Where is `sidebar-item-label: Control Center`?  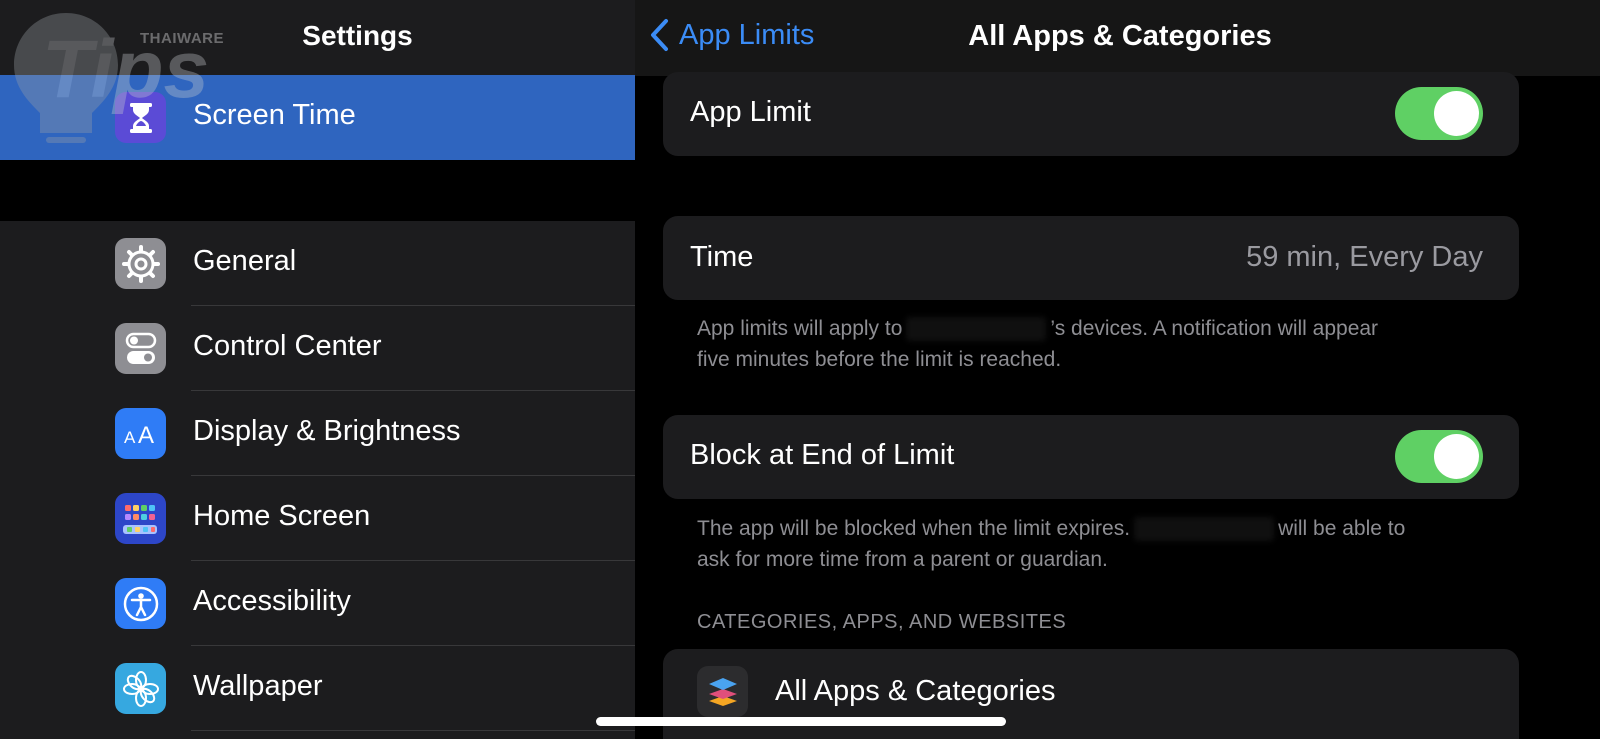 sidebar-item-label: Control Center is located at coordinates (287, 346).